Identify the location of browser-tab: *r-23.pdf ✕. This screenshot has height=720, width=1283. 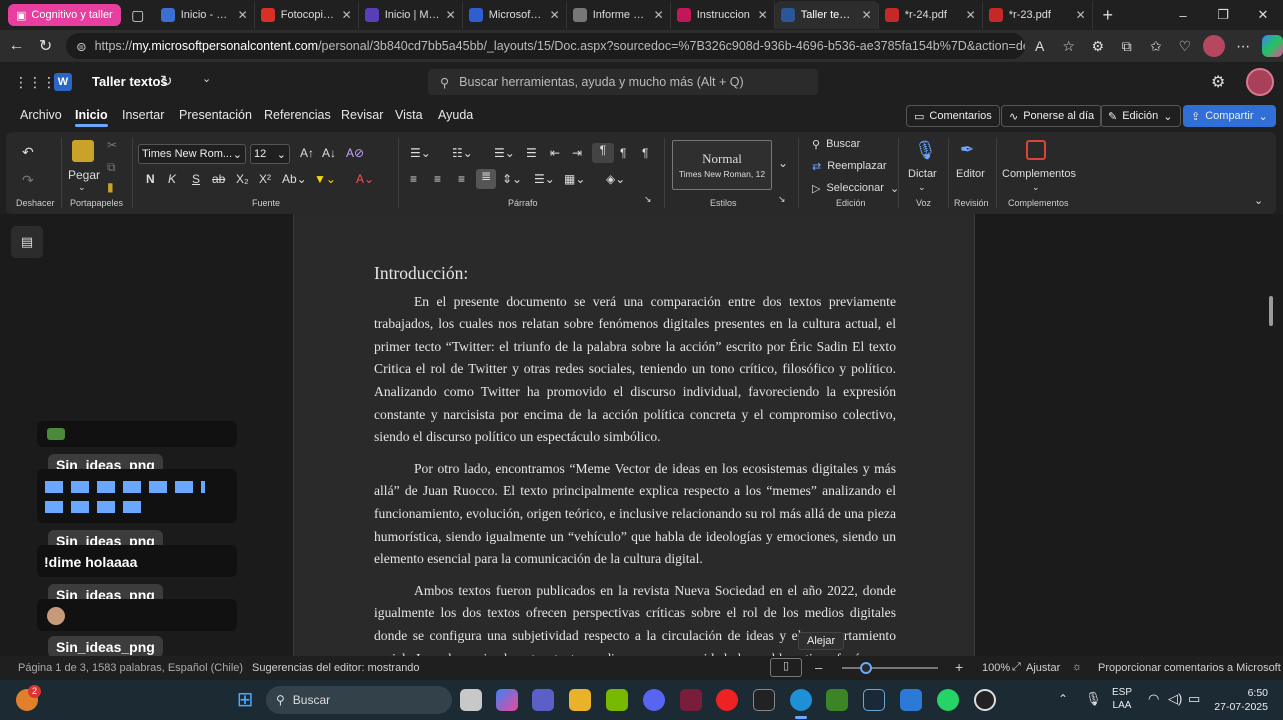
(1038, 15).